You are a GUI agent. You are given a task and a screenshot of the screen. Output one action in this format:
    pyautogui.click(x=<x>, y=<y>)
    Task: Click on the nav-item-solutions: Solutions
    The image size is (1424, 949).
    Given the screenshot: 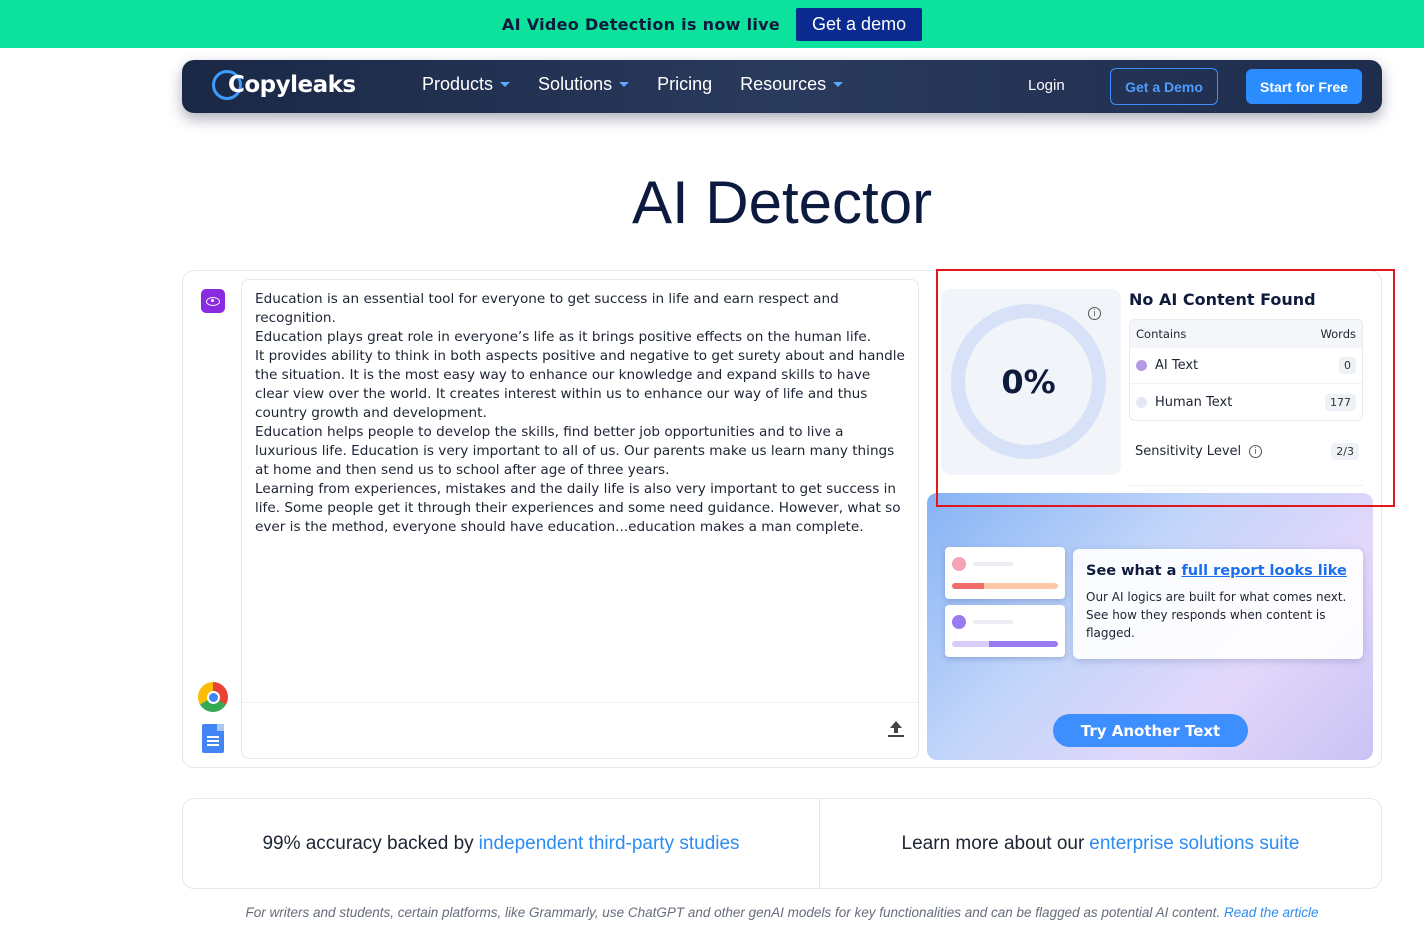 What is the action you would take?
    pyautogui.click(x=584, y=84)
    